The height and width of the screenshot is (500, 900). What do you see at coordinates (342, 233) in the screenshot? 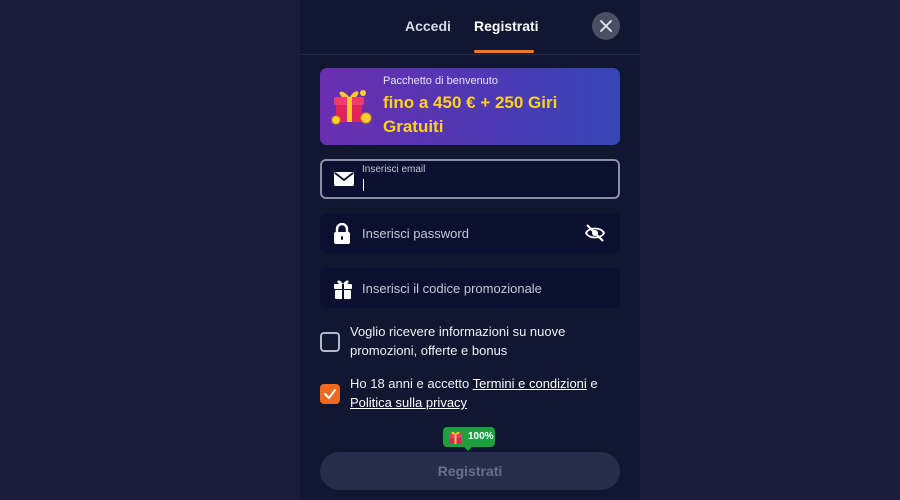
I see `lock-icon` at bounding box center [342, 233].